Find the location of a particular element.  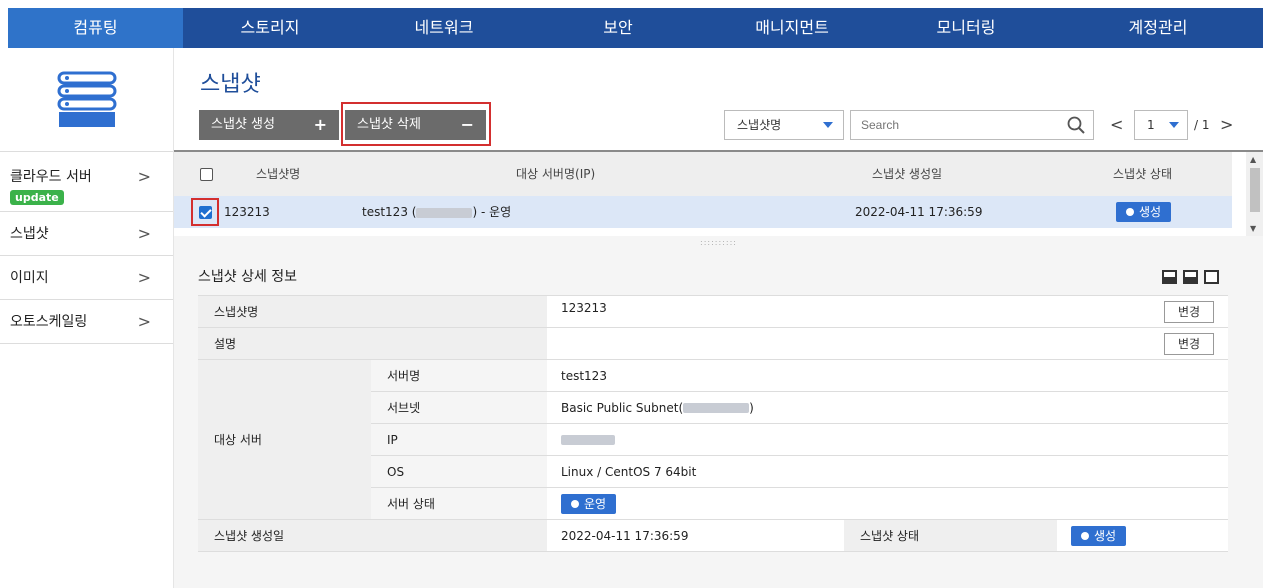

row-server-suffix: ) - 운영 is located at coordinates (492, 212).